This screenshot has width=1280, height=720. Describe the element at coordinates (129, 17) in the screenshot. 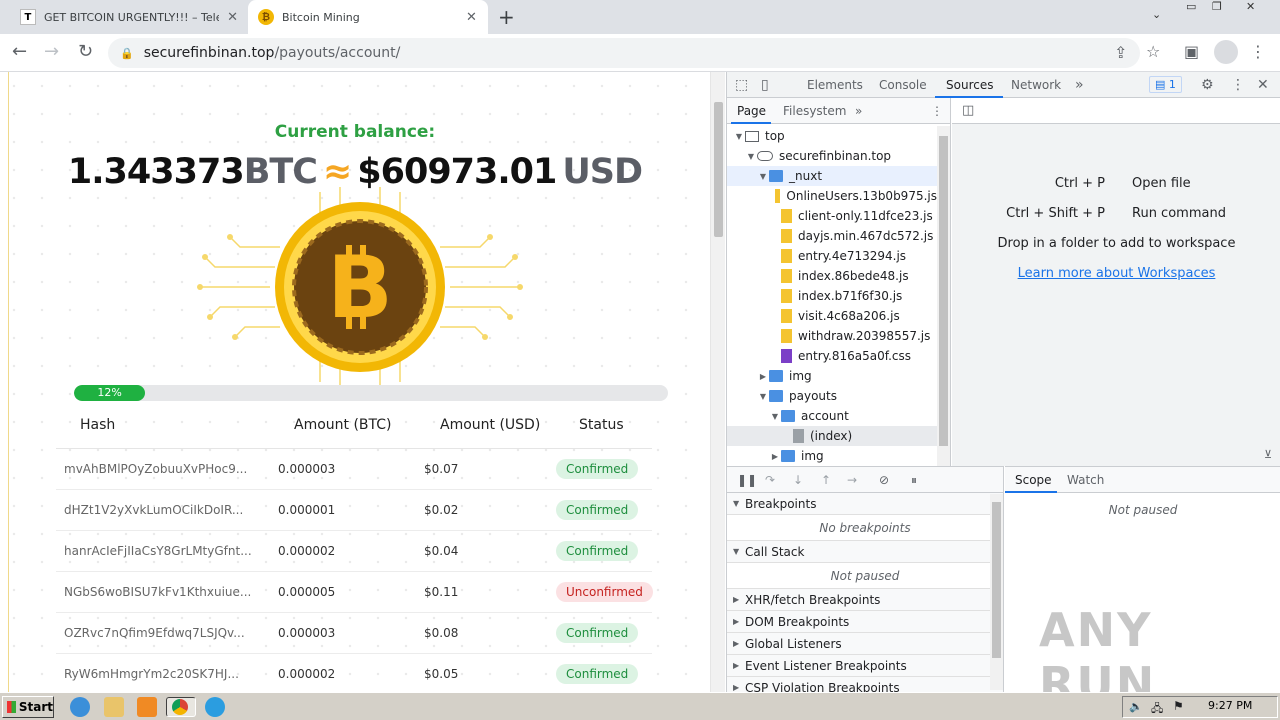

I see `tab-telegraph: T GET BITCOIN URGENTLY!!! – Telegra ✕` at that location.